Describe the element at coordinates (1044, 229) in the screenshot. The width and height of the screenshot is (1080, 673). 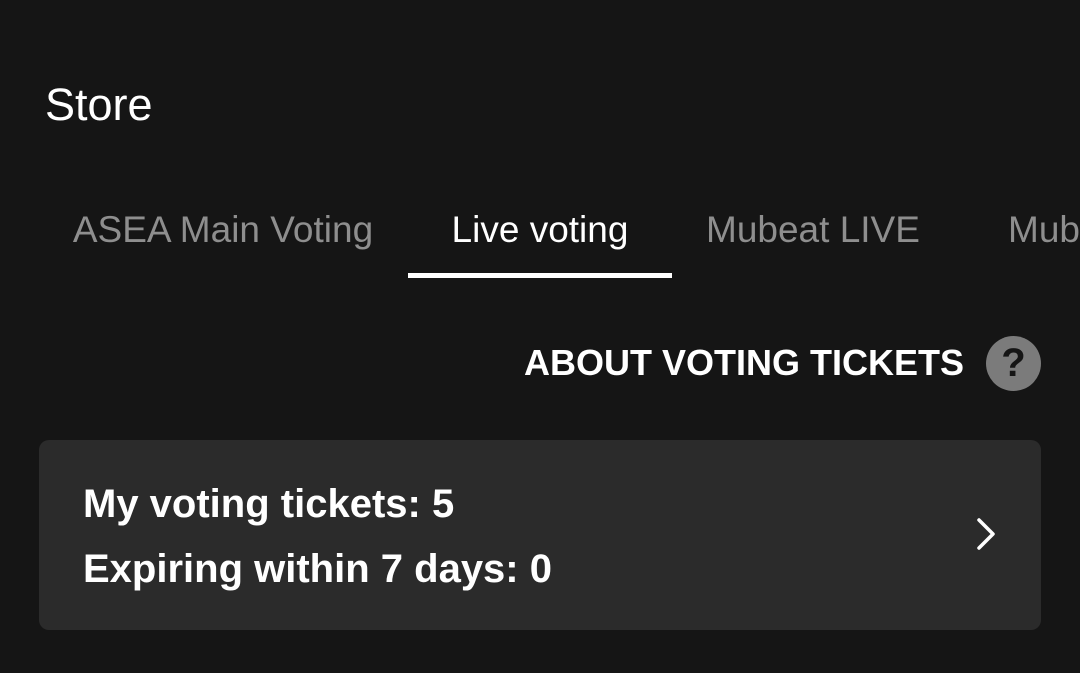
I see `tab-label: Mub` at that location.